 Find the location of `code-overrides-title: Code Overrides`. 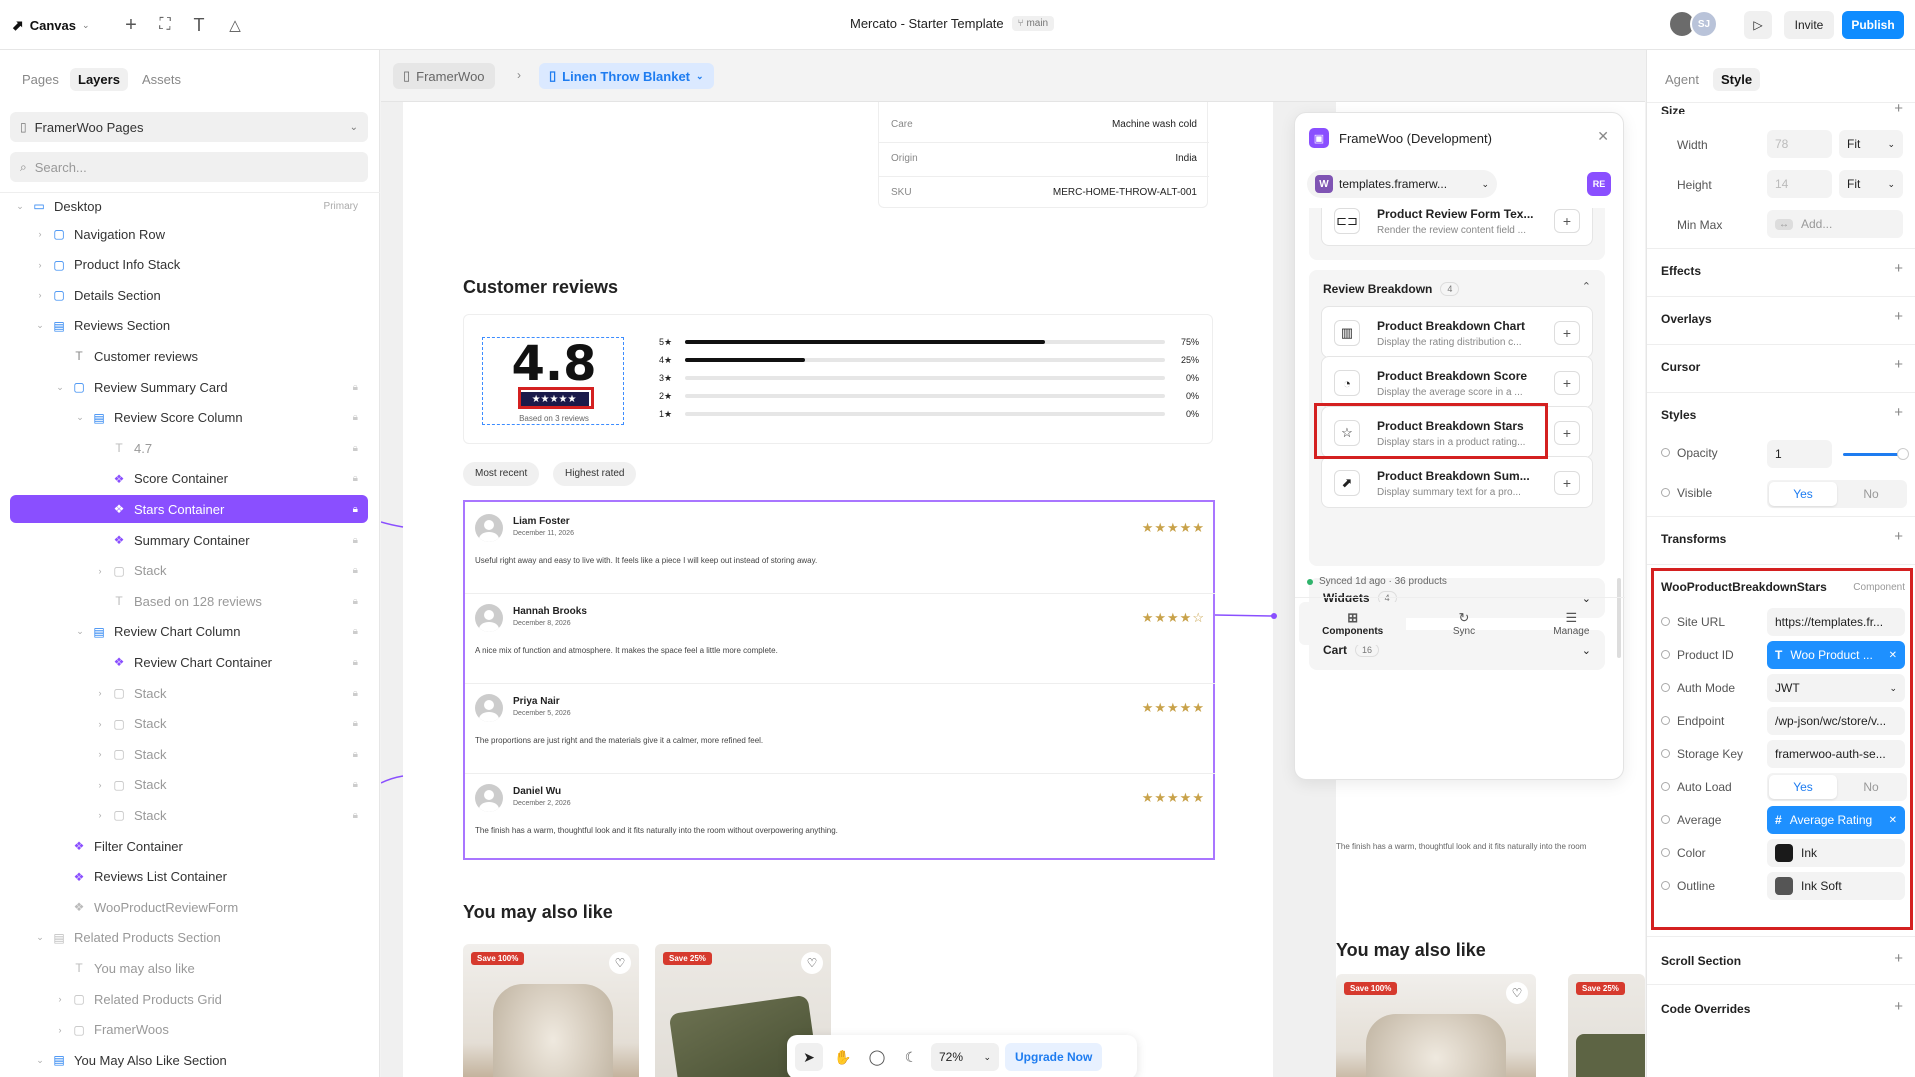

code-overrides-title: Code Overrides is located at coordinates (1705, 1009).